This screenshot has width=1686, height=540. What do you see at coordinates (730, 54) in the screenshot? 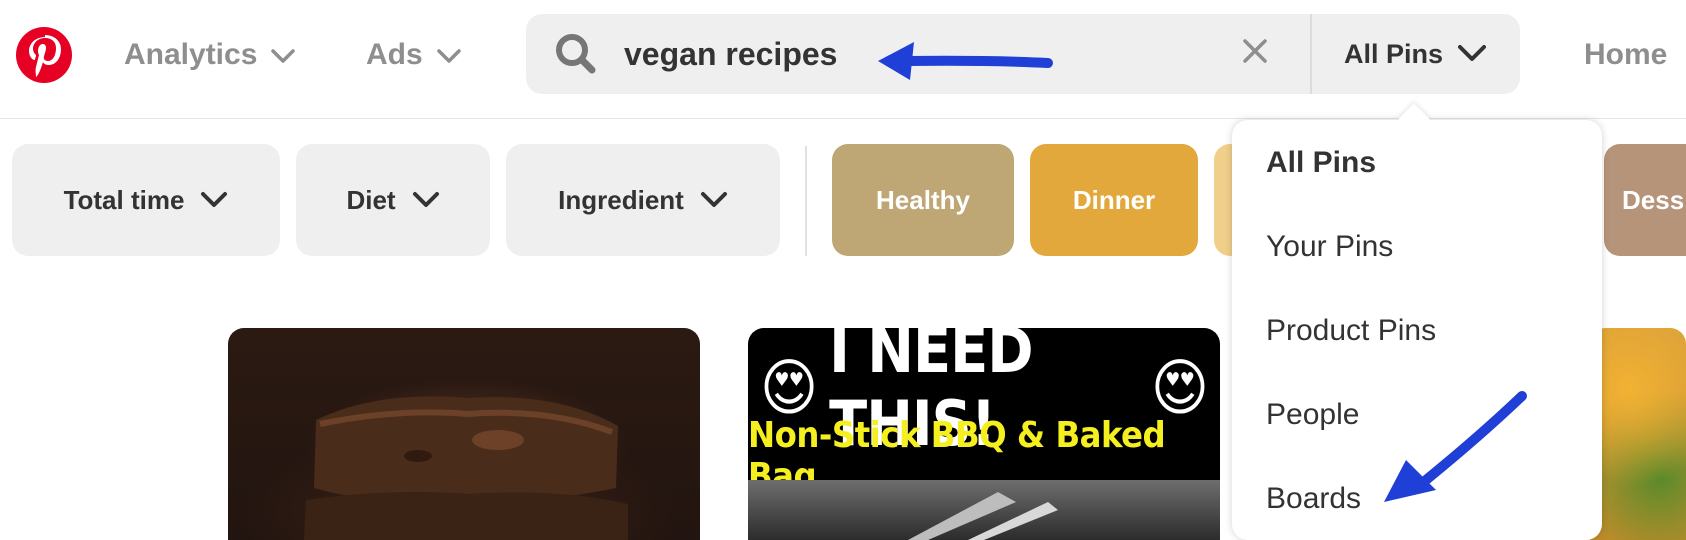
I see `search-input: vegan recipes` at bounding box center [730, 54].